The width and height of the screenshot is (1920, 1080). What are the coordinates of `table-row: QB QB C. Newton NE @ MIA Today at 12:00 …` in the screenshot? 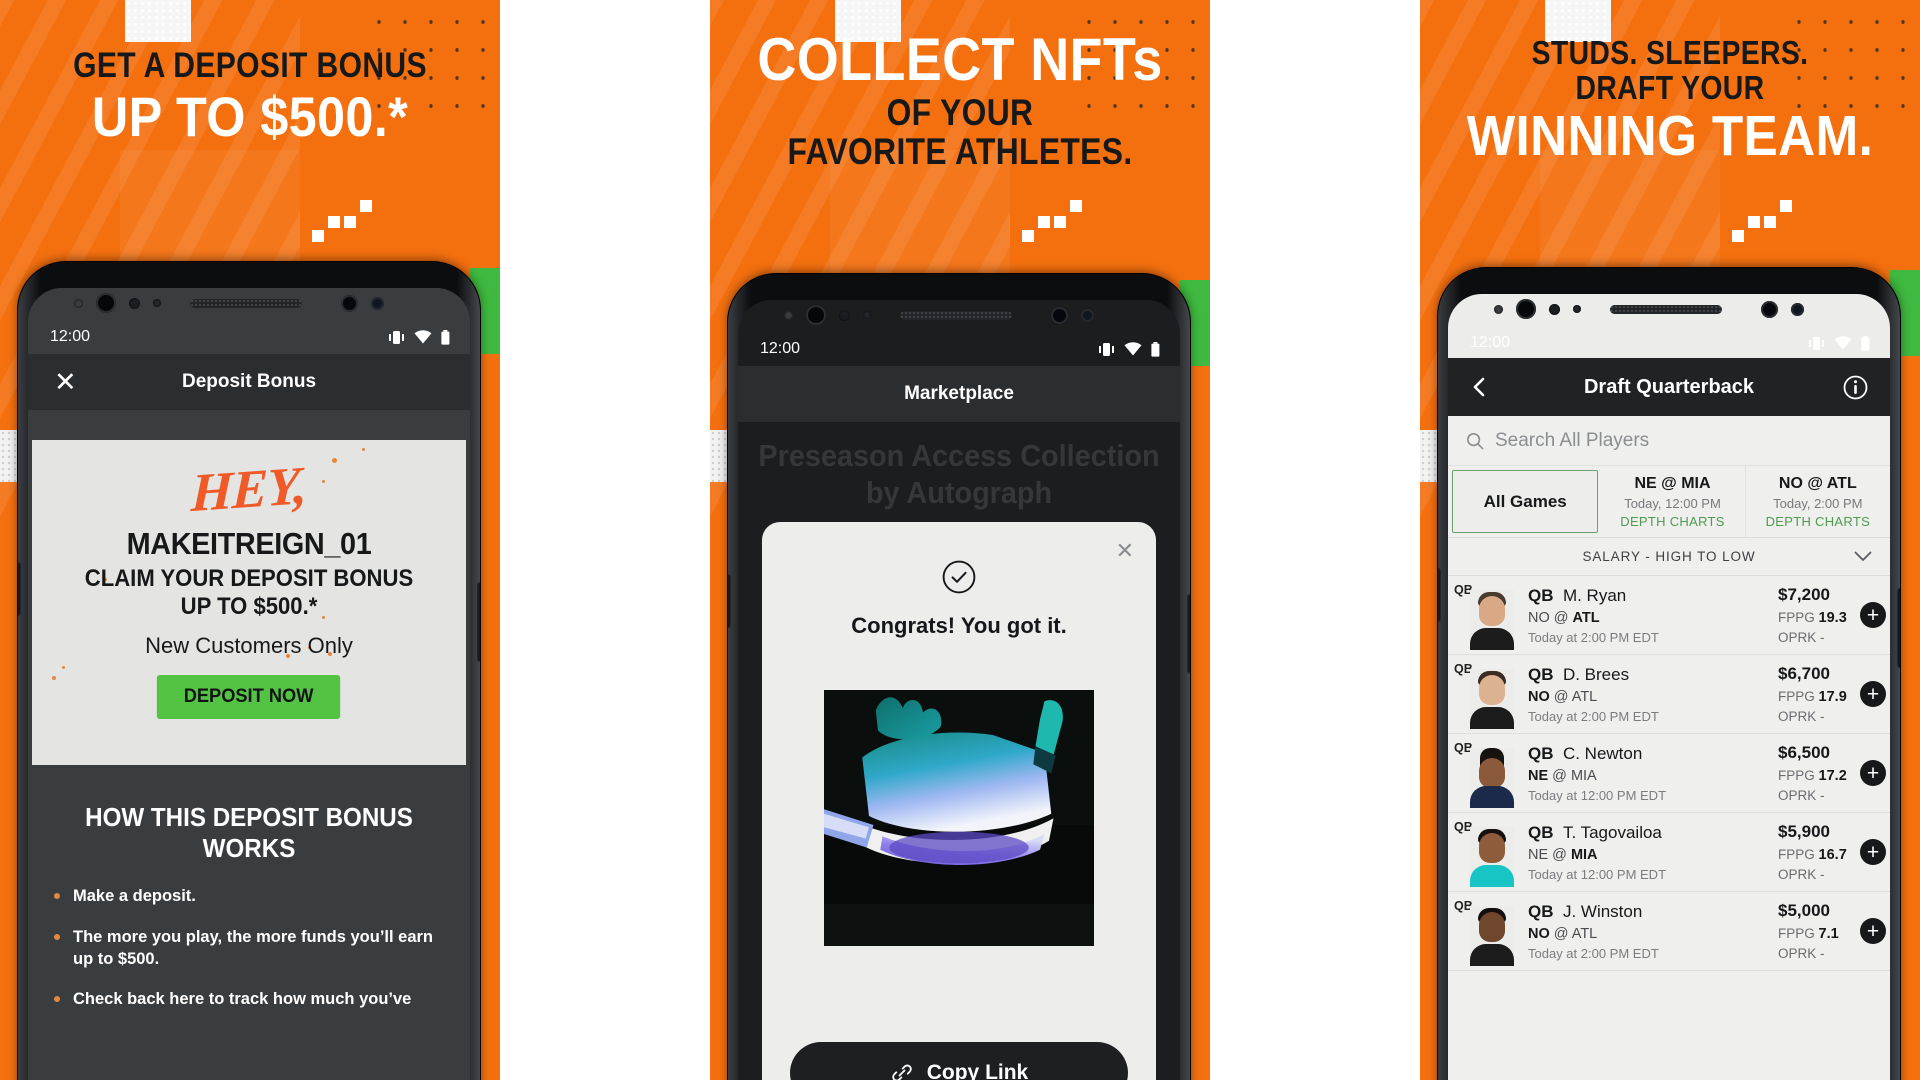 It's located at (1669, 773).